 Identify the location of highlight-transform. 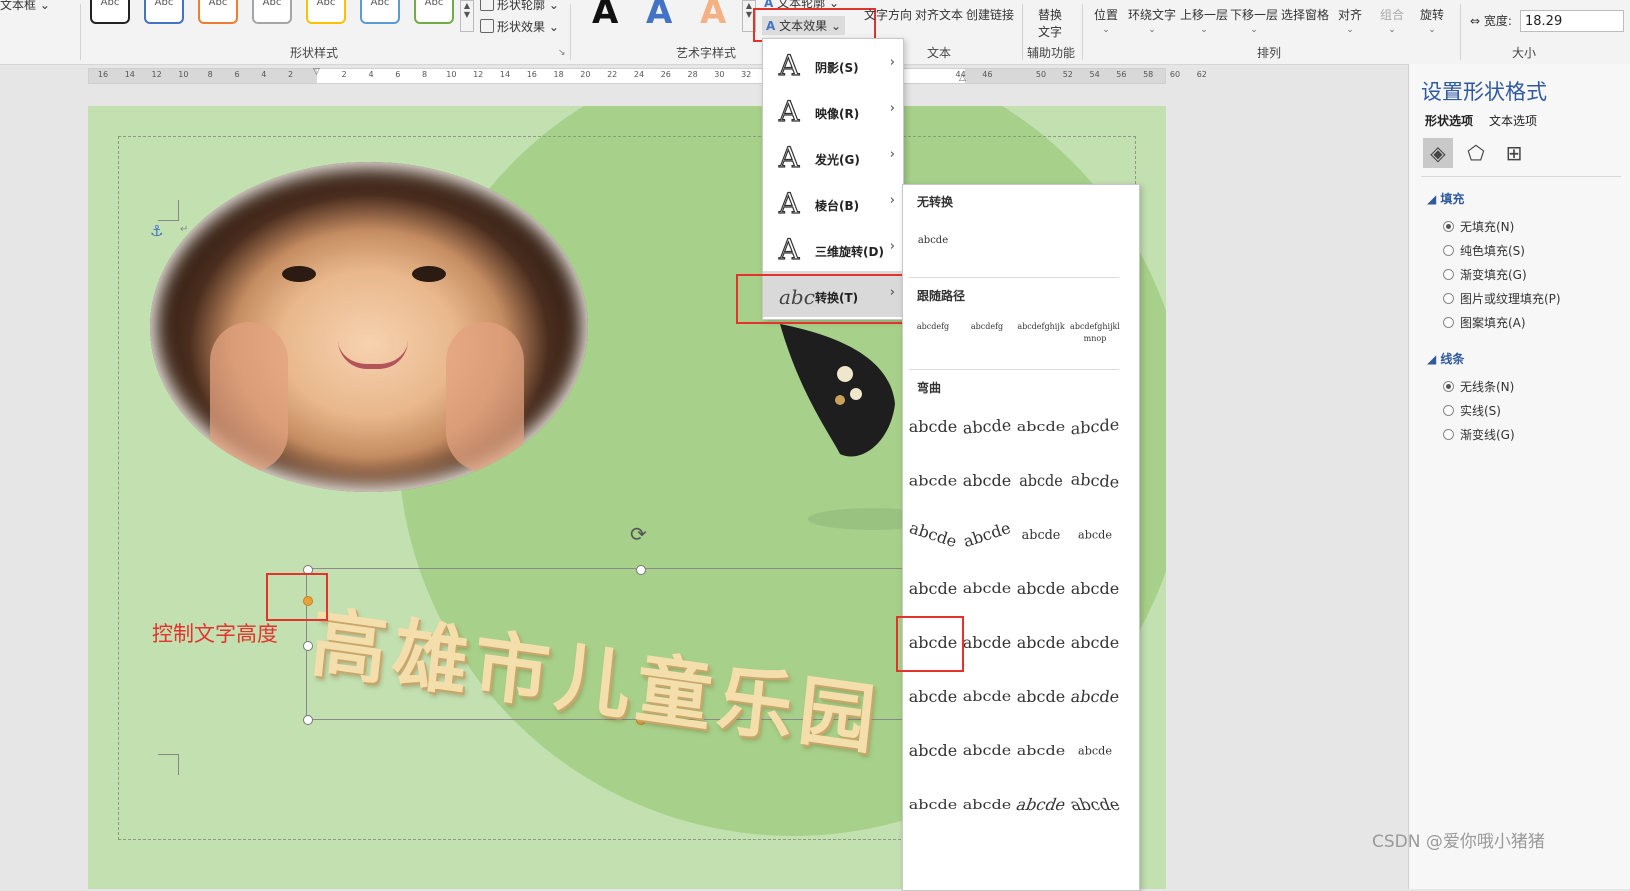
(820, 299).